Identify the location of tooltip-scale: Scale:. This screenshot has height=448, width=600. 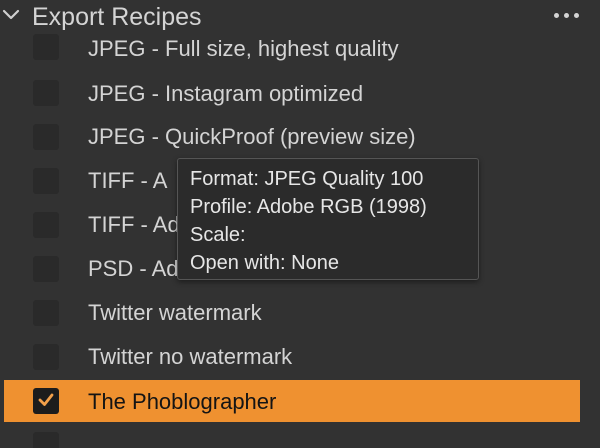
(218, 235).